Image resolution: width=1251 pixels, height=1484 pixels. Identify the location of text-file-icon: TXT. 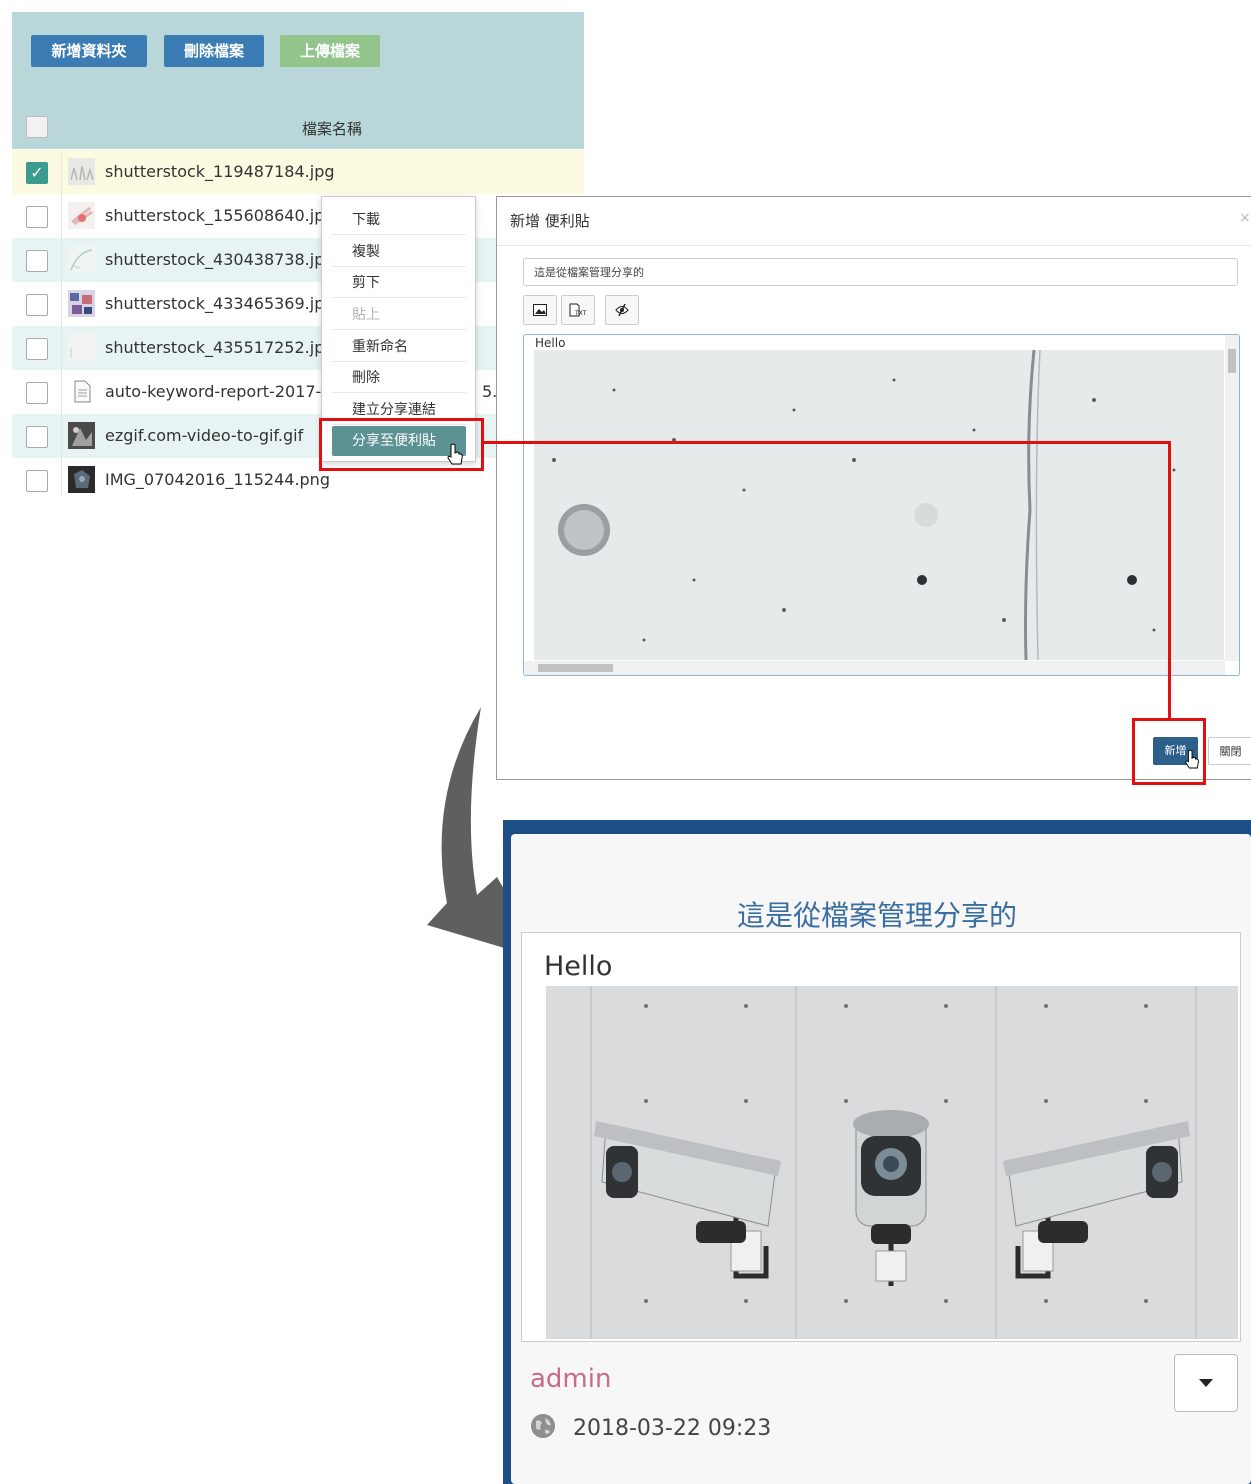
(578, 310).